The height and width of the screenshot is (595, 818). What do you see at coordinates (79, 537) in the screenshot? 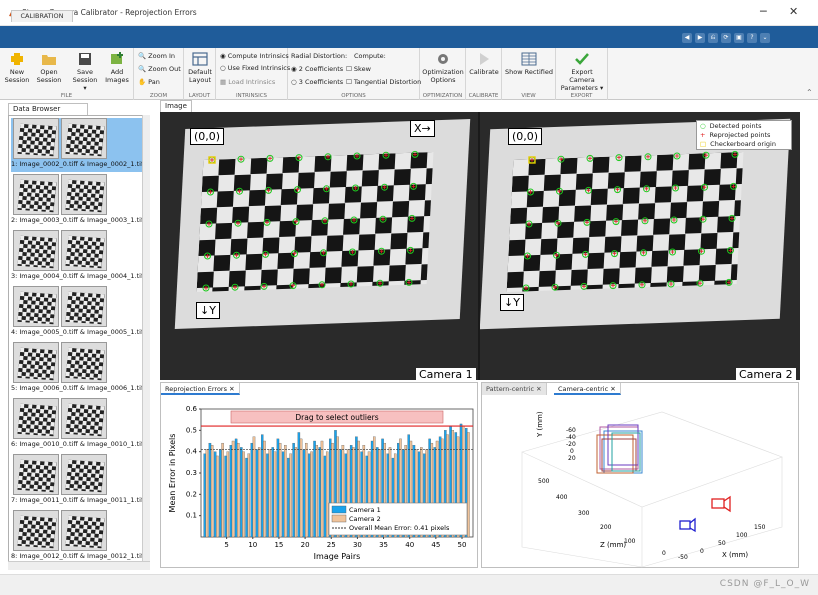
I see `browser-item: 8: Image_0012_0.tiff & Image_0012_1.tiff` at bounding box center [79, 537].